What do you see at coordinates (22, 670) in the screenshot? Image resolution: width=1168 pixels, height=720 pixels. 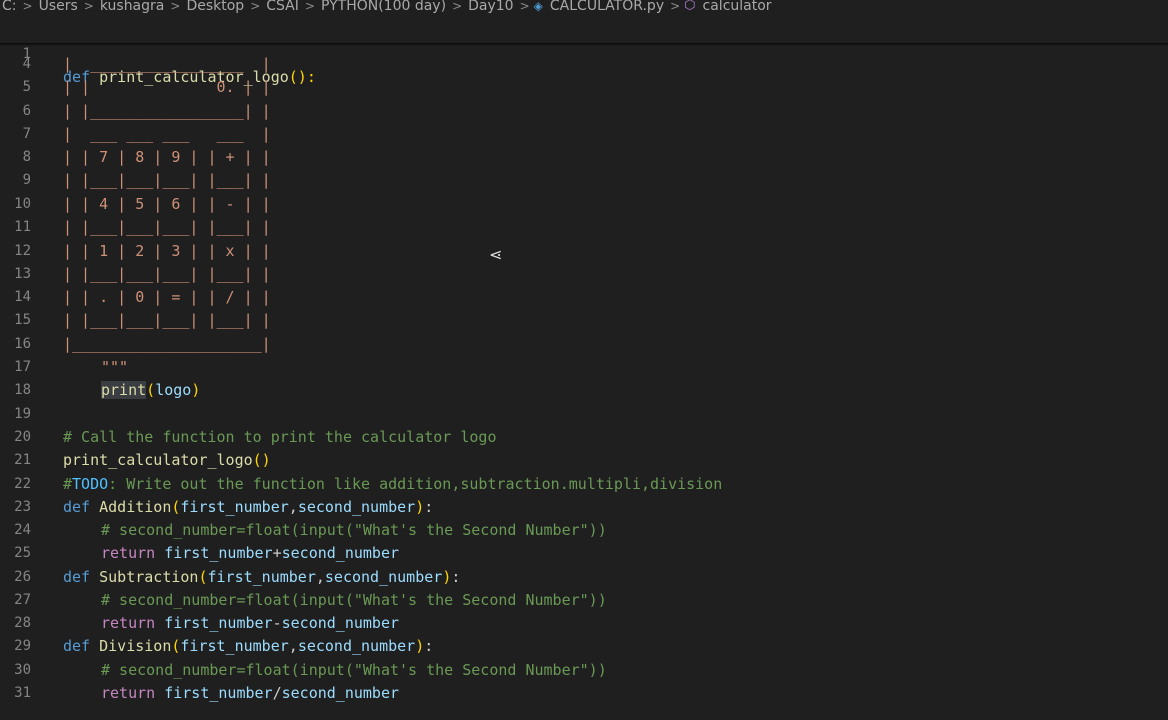 I see `line-number: 30` at bounding box center [22, 670].